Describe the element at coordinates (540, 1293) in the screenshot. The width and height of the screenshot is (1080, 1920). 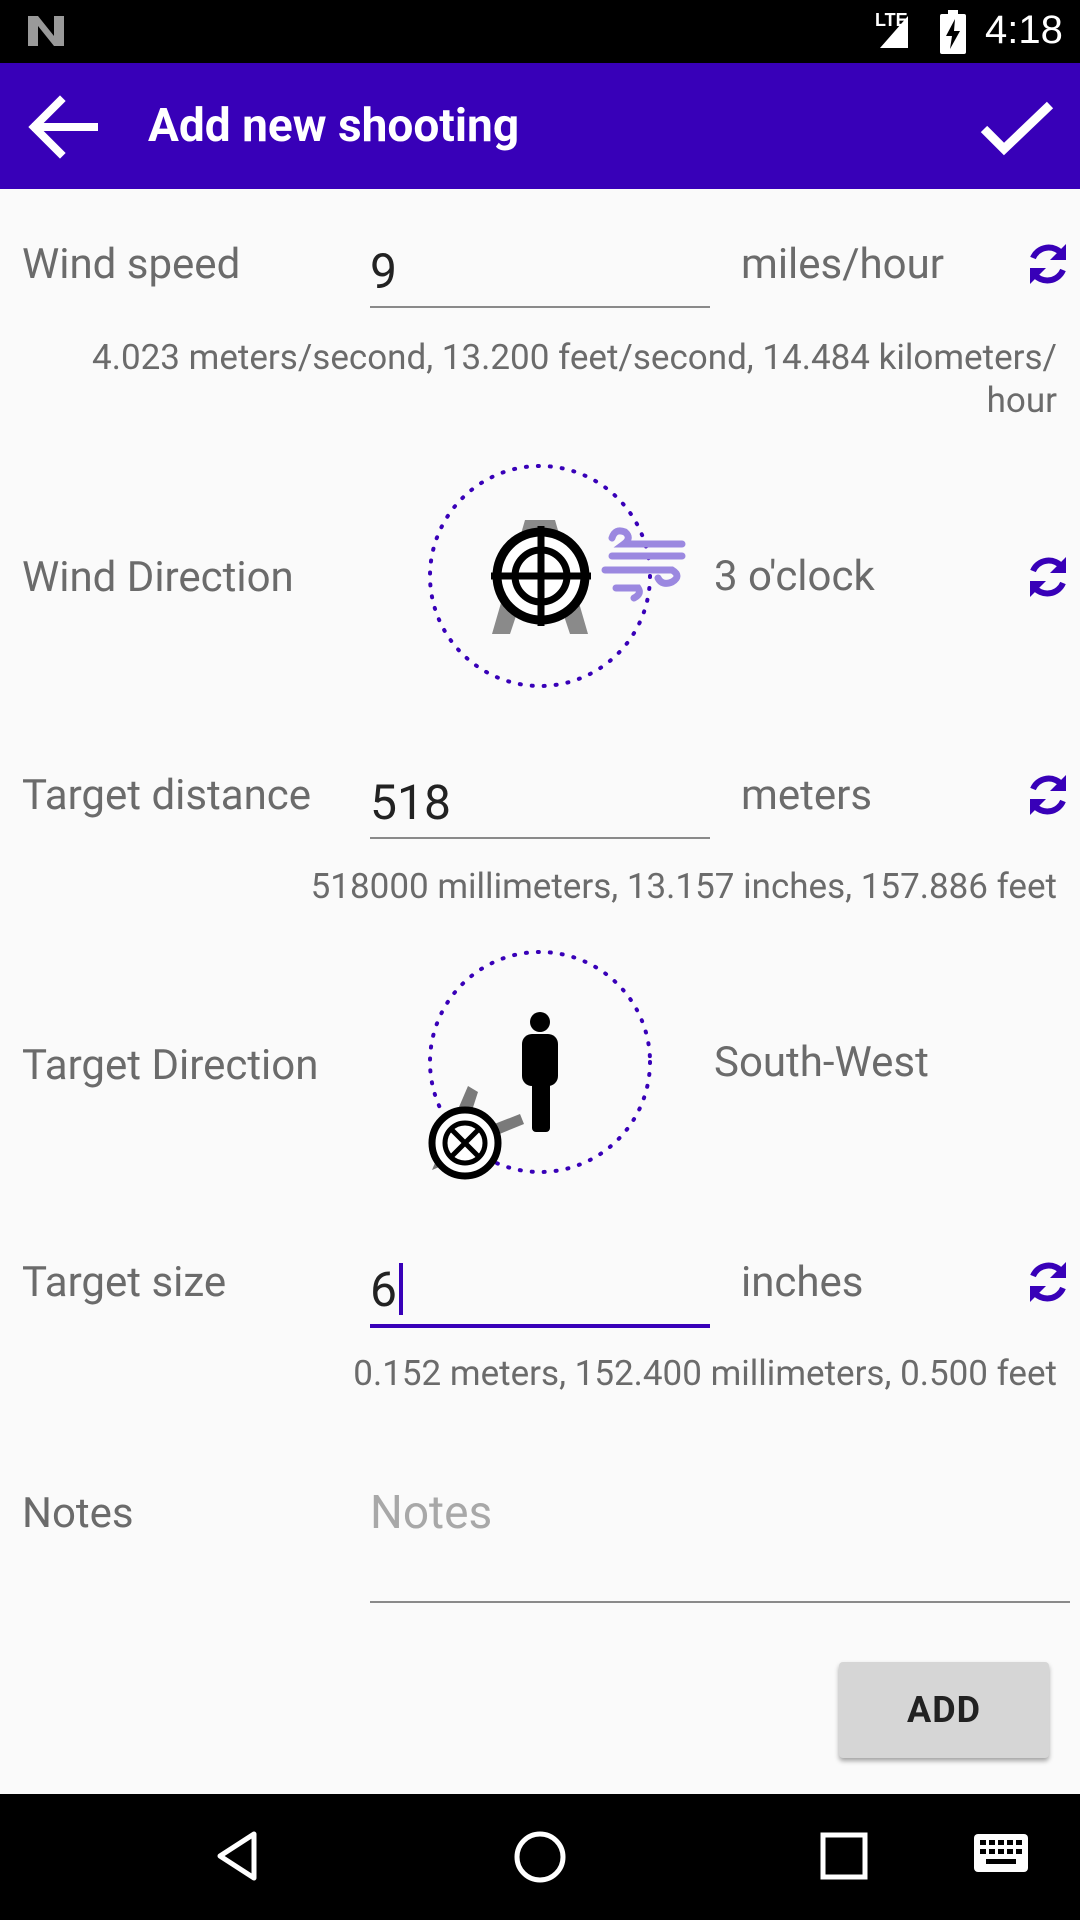
I see `target-size-input: 6` at that location.